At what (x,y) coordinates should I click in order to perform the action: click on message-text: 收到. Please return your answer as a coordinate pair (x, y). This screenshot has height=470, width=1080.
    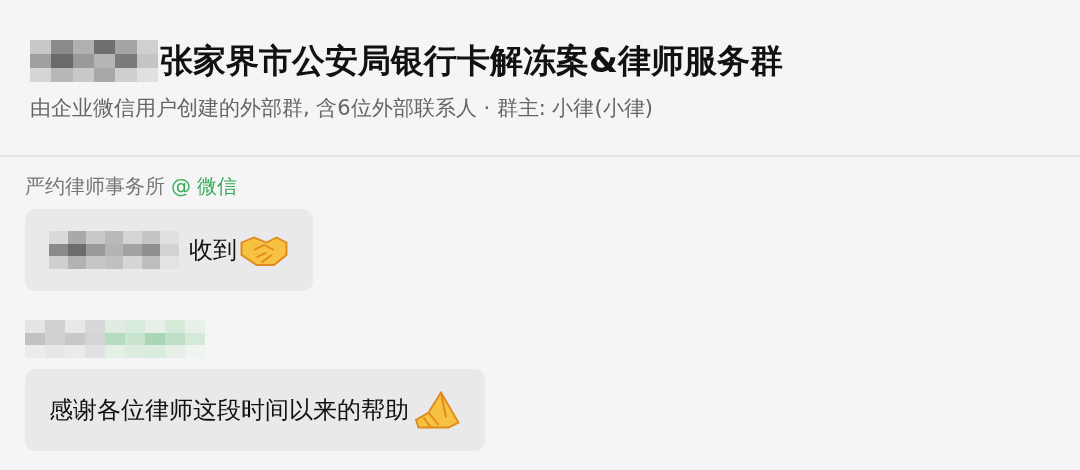
    Looking at the image, I should click on (213, 250).